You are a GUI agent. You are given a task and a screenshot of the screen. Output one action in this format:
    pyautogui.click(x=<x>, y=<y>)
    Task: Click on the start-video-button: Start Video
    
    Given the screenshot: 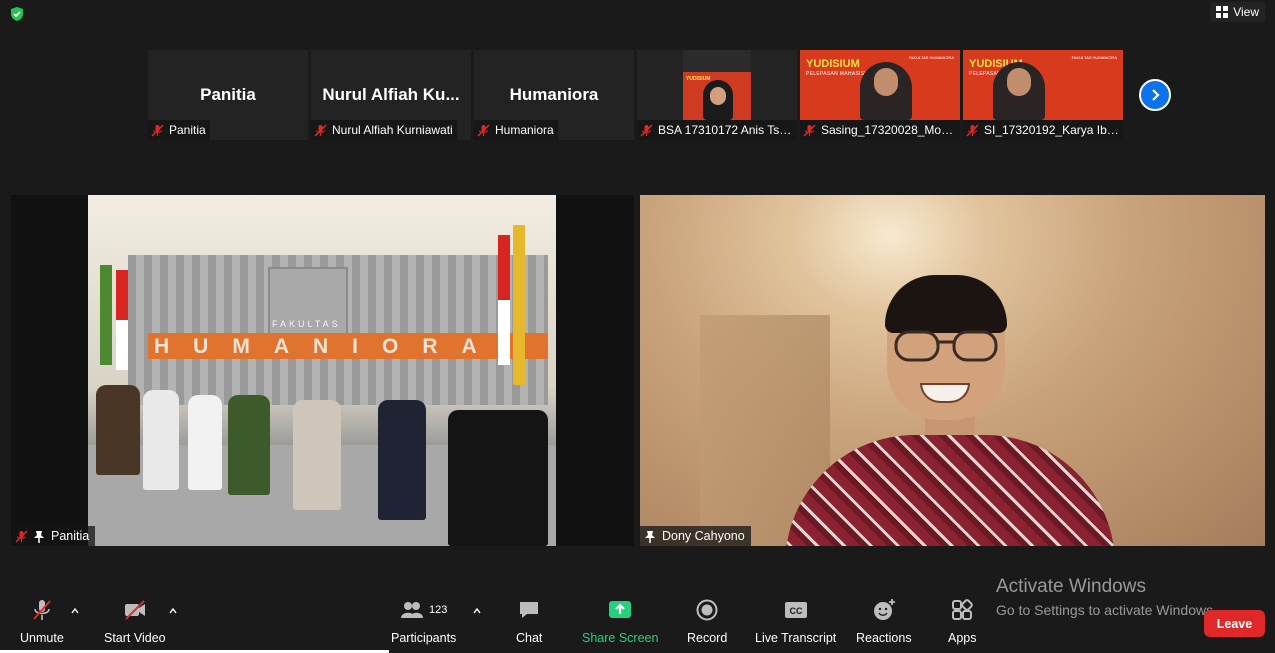 What is the action you would take?
    pyautogui.click(x=135, y=620)
    